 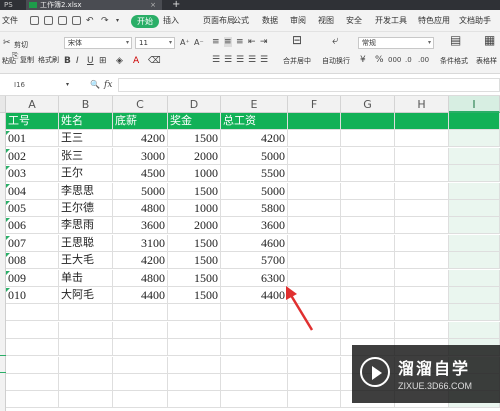 What do you see at coordinates (77, 61) in the screenshot?
I see `italic-icon: I` at bounding box center [77, 61].